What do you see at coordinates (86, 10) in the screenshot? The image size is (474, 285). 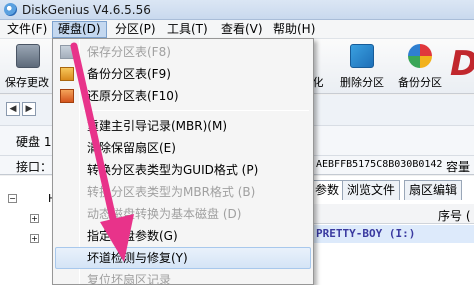 I see `window-title: DiskGenius V4.6.5.56` at bounding box center [86, 10].